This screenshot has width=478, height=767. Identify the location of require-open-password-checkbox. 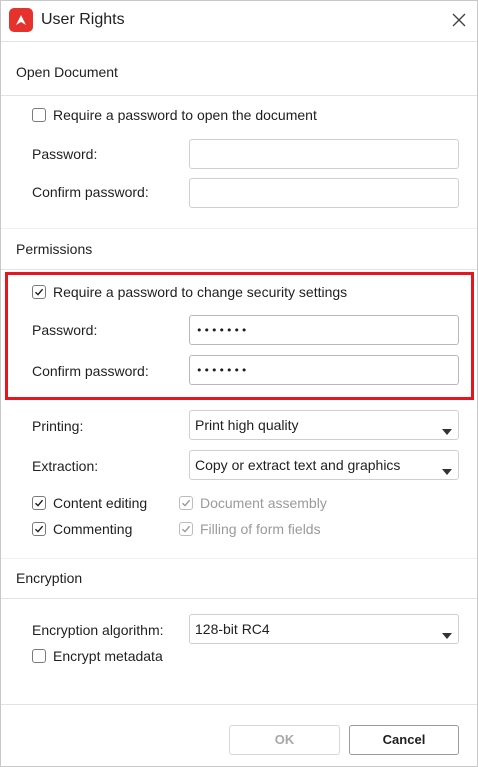
(39, 115).